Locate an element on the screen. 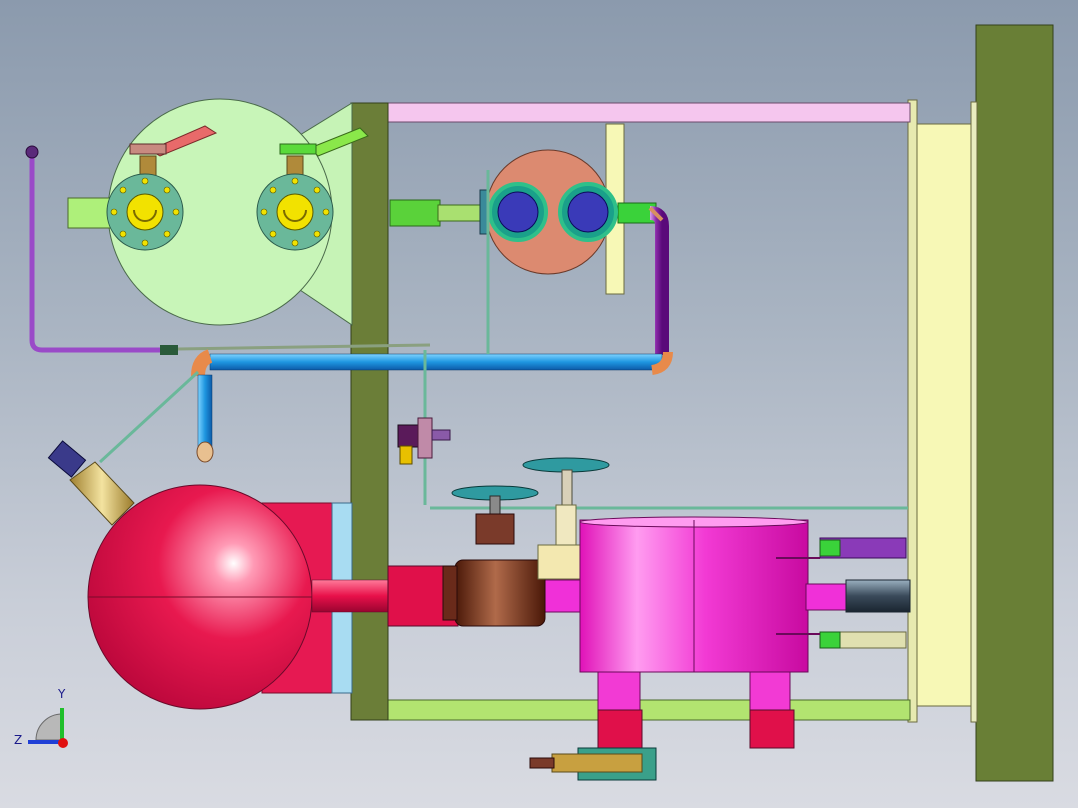 This screenshot has height=808, width=1078. axis-triad: Y Z is located at coordinates (41, 717).